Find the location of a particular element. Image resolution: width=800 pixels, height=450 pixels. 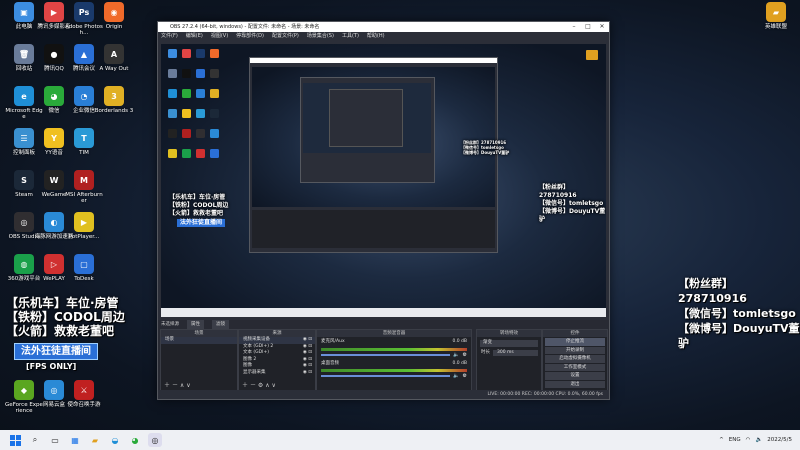

gear-icon: ⚙ is located at coordinates (260, 385).